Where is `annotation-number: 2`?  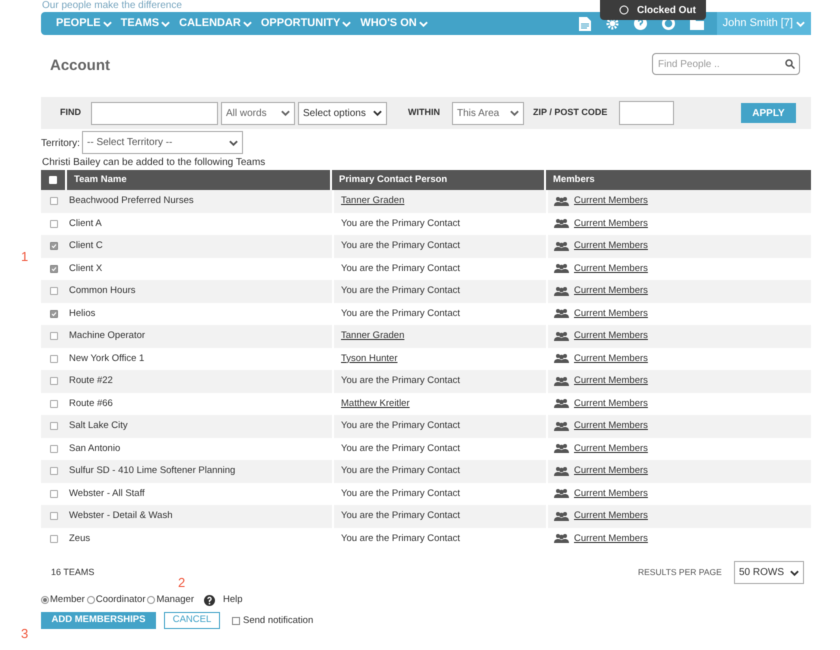
annotation-number: 2 is located at coordinates (182, 583).